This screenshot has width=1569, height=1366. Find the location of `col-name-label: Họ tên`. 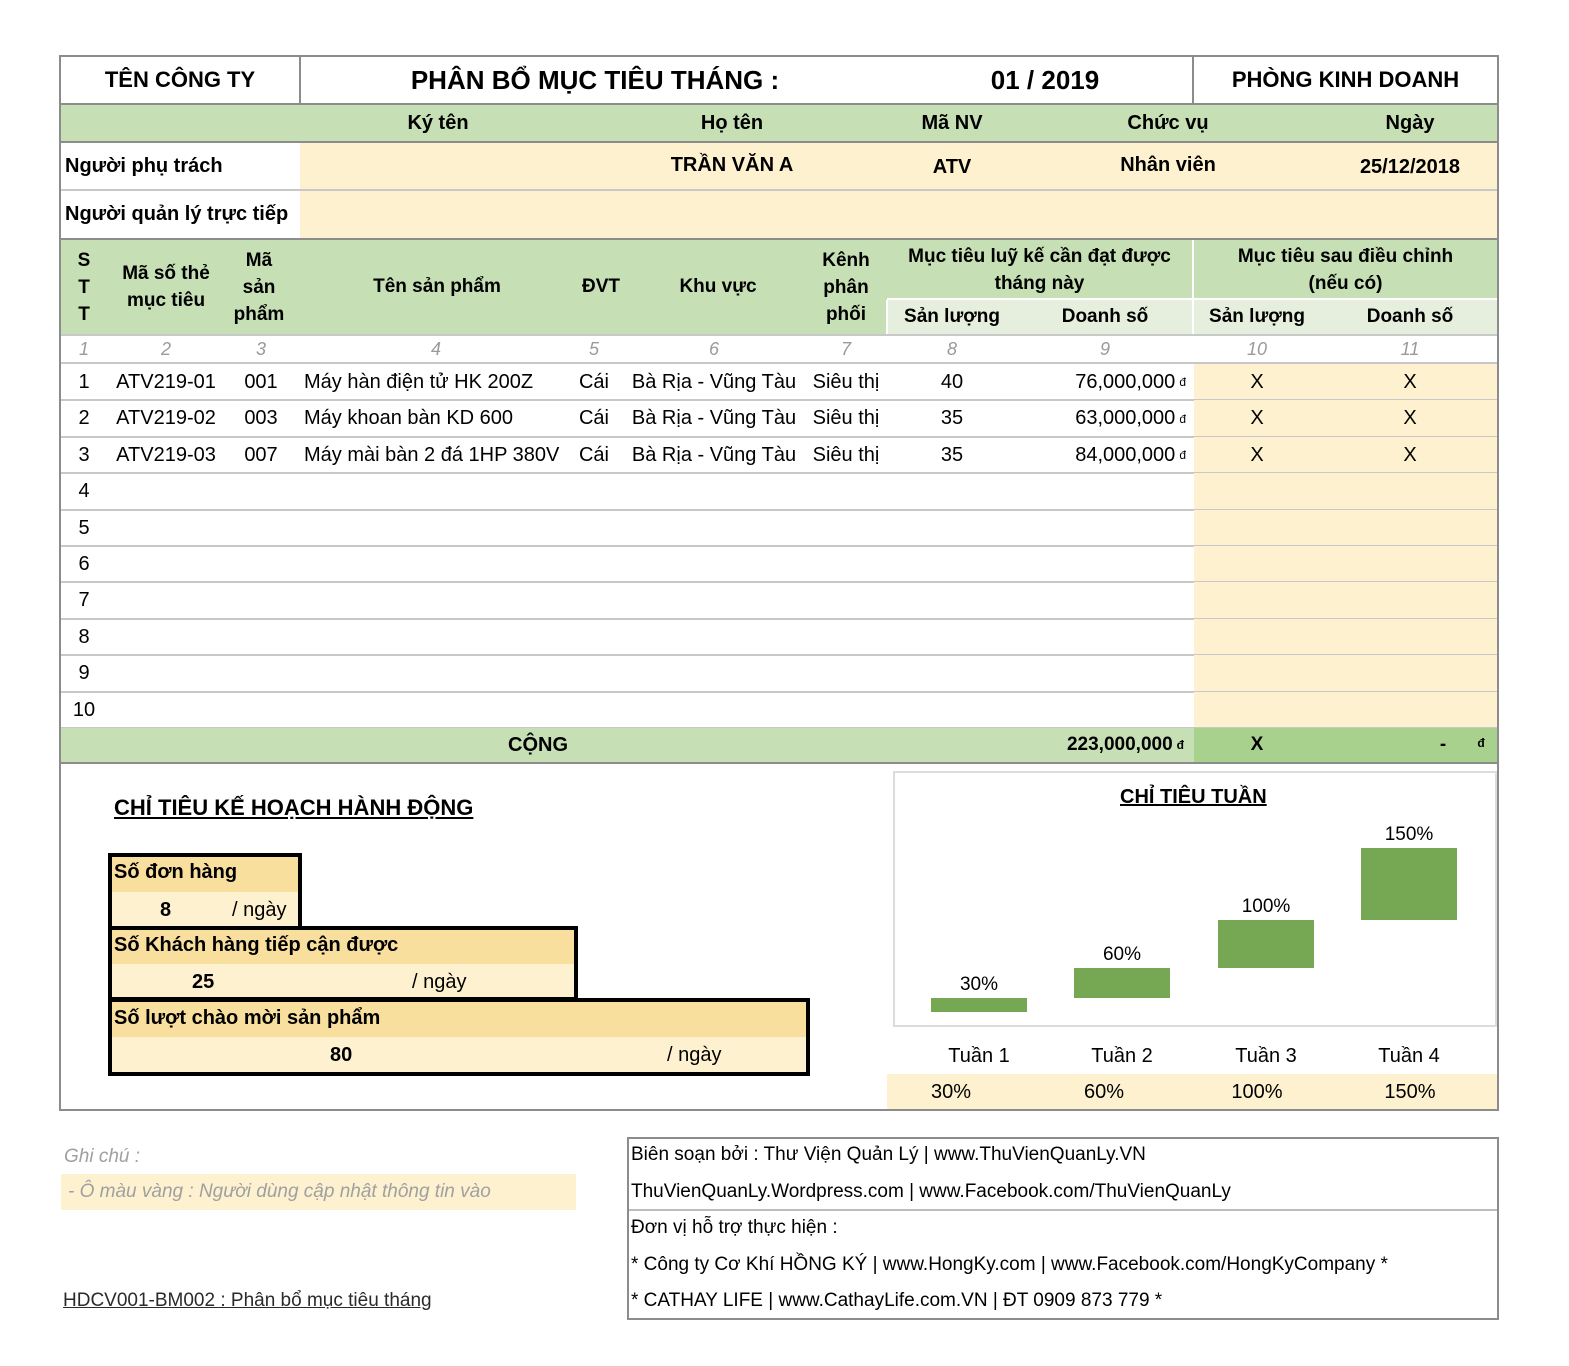

col-name-label: Họ tên is located at coordinates (732, 123).